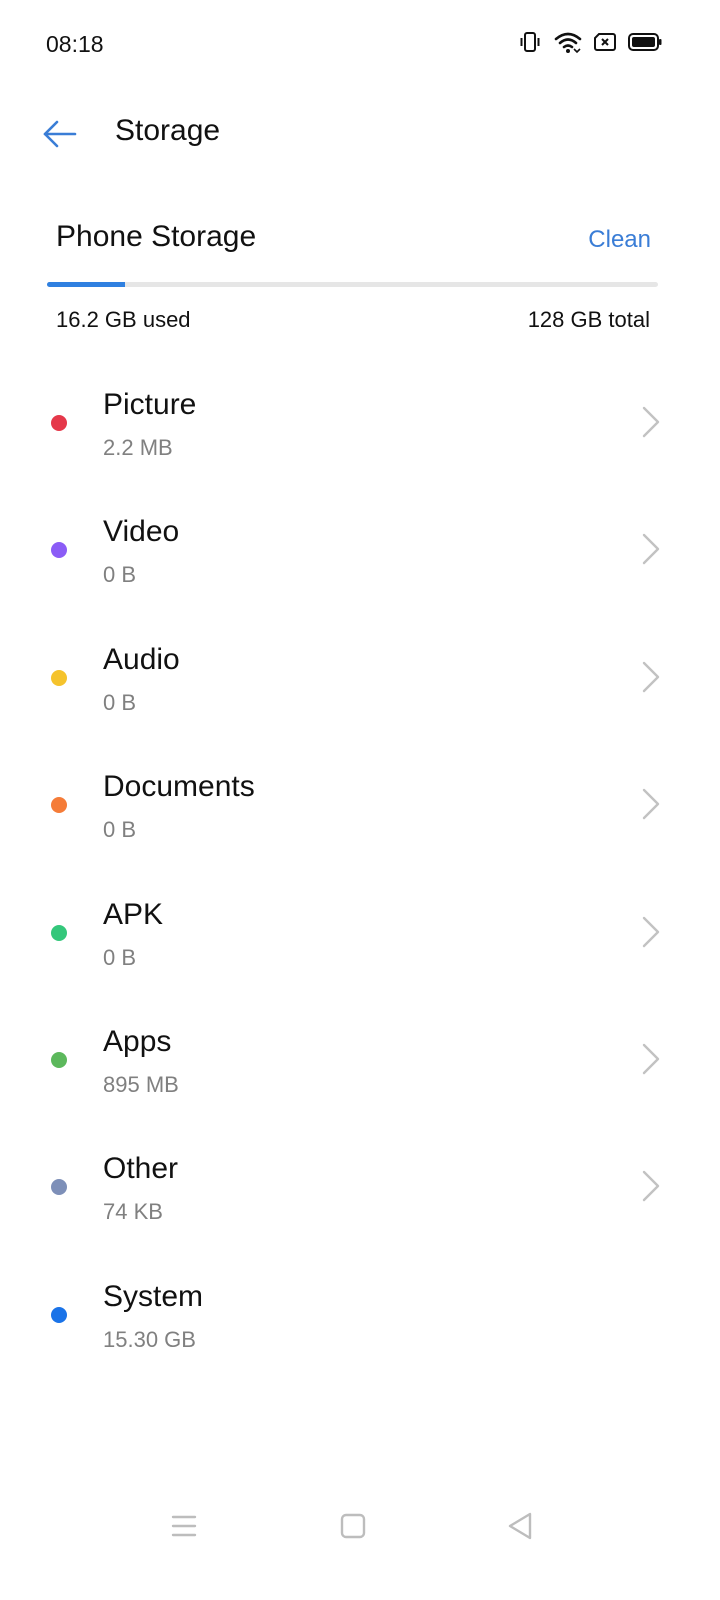 Image resolution: width=720 pixels, height=1600 pixels. What do you see at coordinates (179, 787) in the screenshot?
I see `category-name: Documents` at bounding box center [179, 787].